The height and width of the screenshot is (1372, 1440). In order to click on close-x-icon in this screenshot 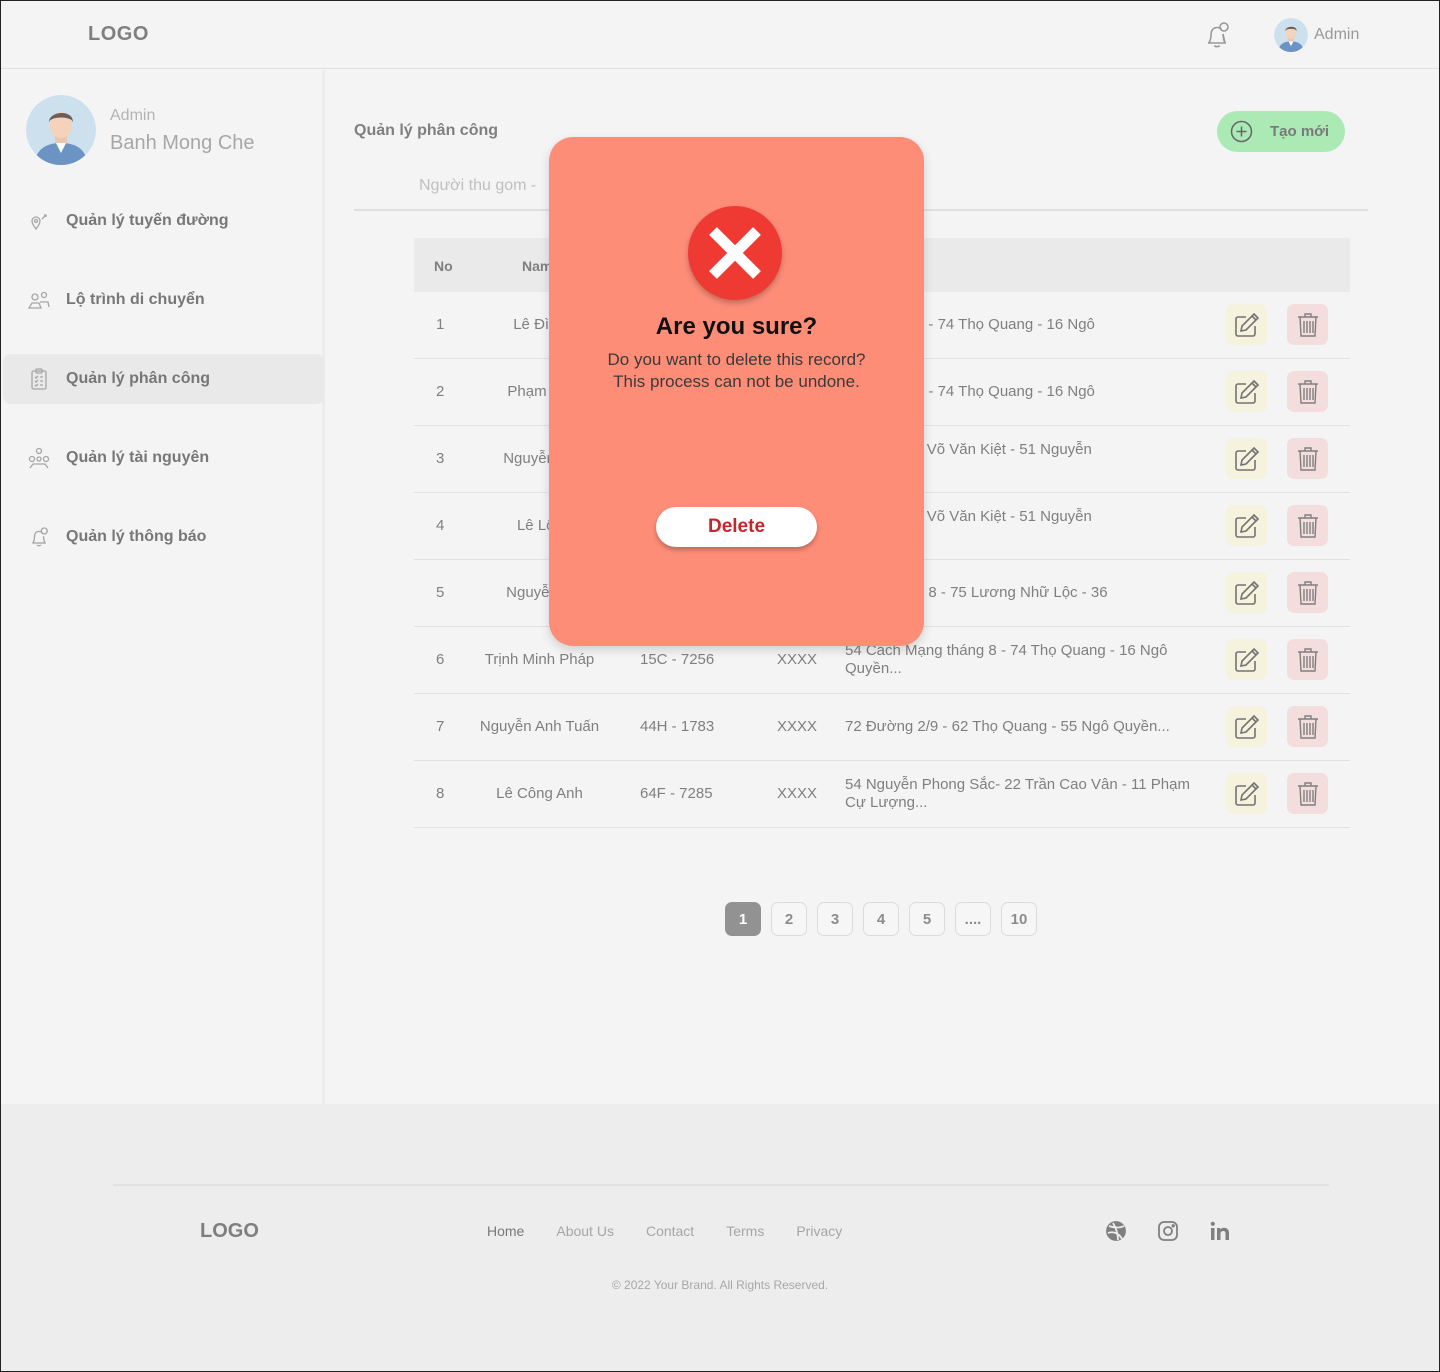, I will do `click(735, 253)`.